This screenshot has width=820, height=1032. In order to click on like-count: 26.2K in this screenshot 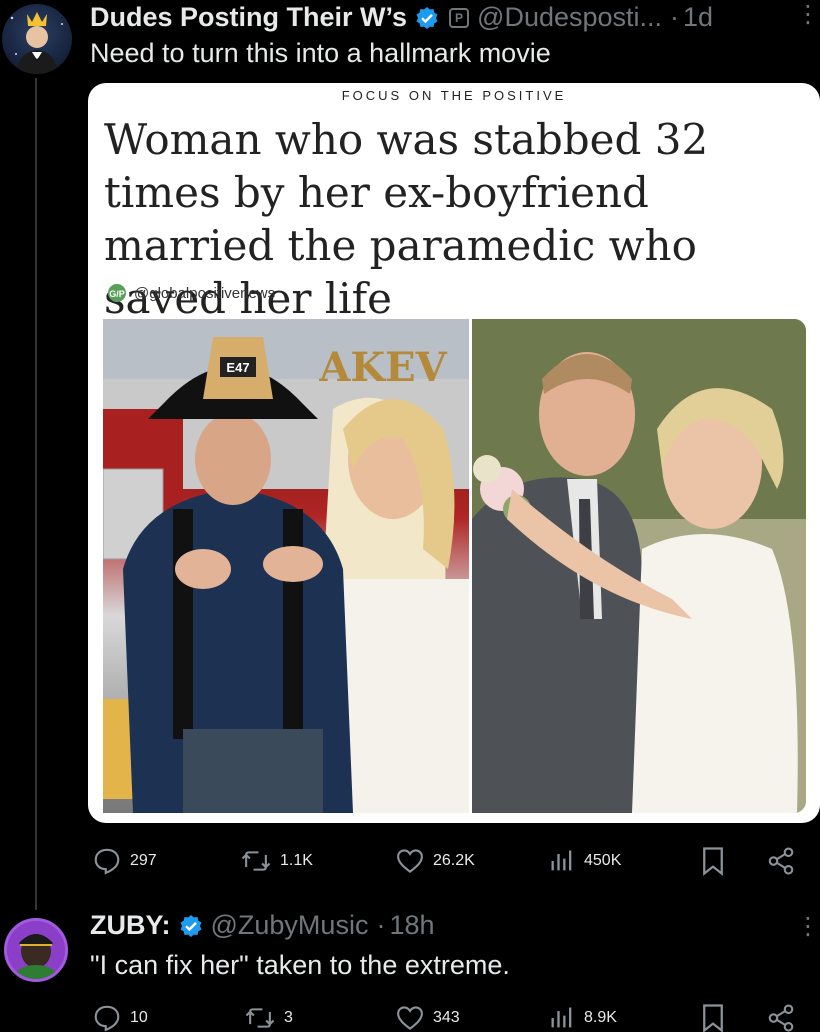, I will do `click(454, 860)`.